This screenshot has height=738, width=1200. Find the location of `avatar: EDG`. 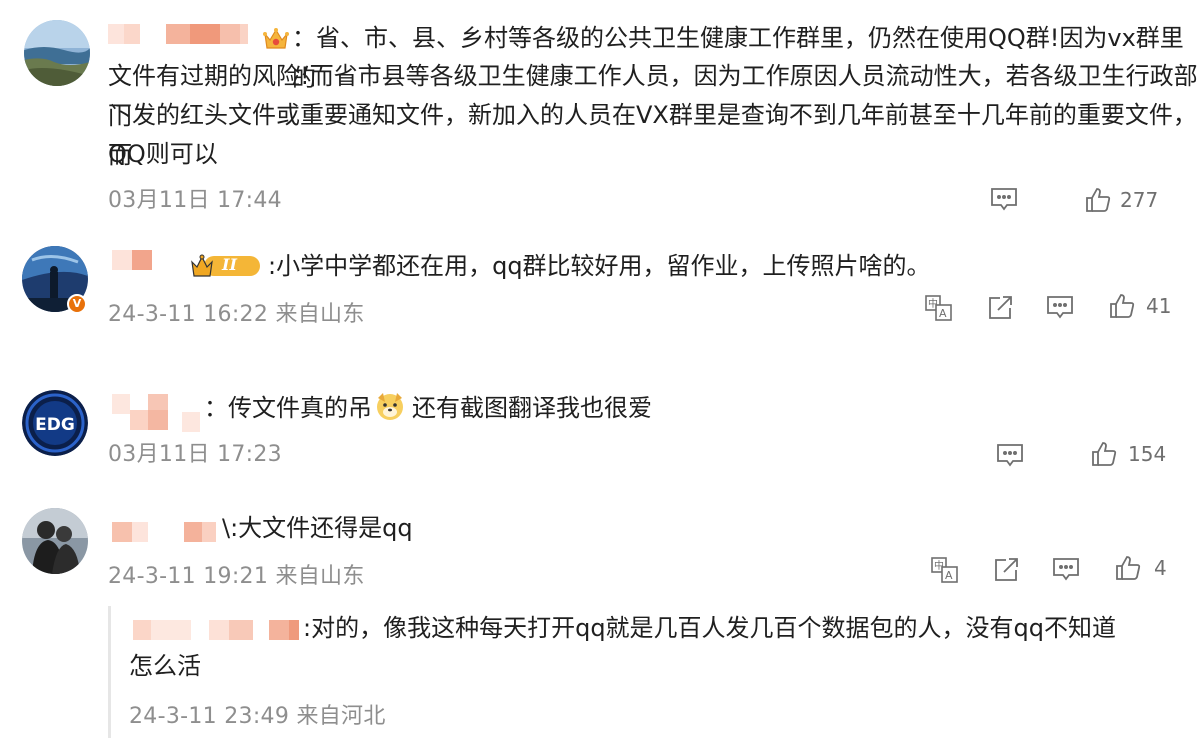

avatar: EDG is located at coordinates (55, 423).